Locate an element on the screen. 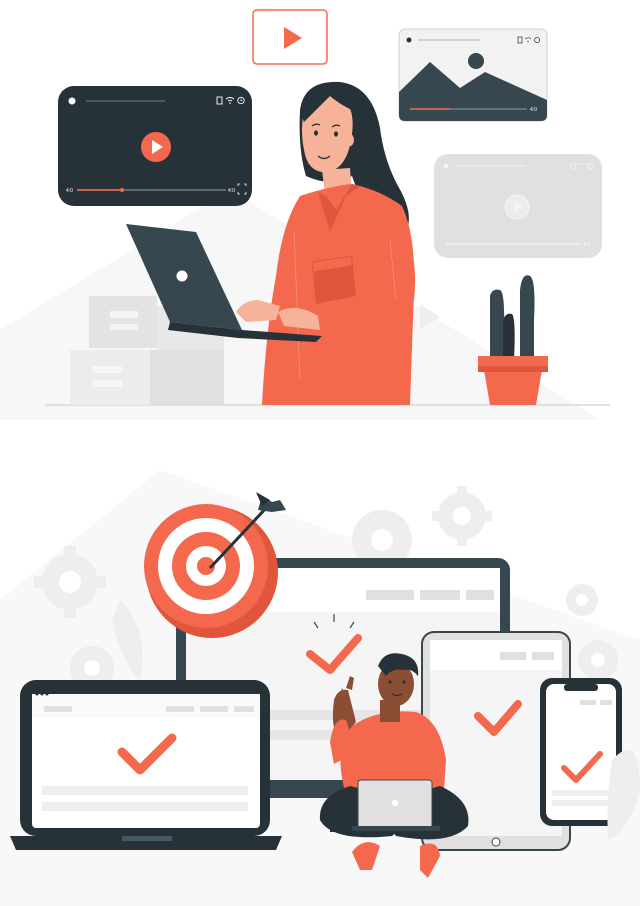 Image resolution: width=640 pixels, height=906 pixels. laptop-logo is located at coordinates (182, 276).